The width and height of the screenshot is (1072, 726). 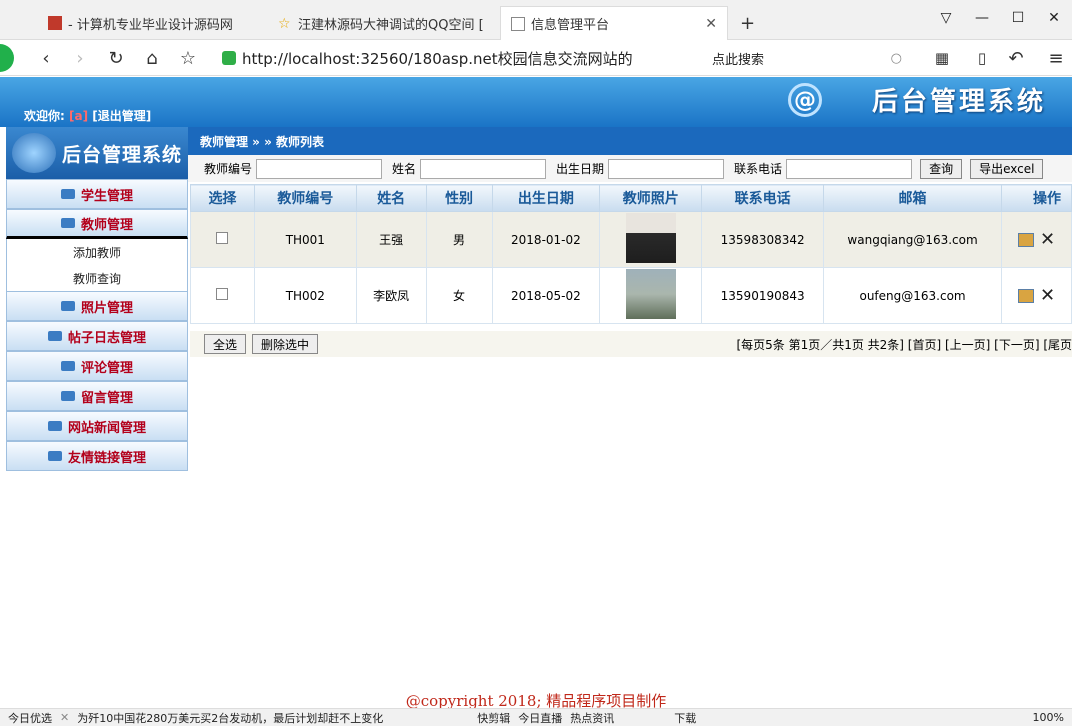 I want to click on back-icon: ‹, so click(x=46, y=58).